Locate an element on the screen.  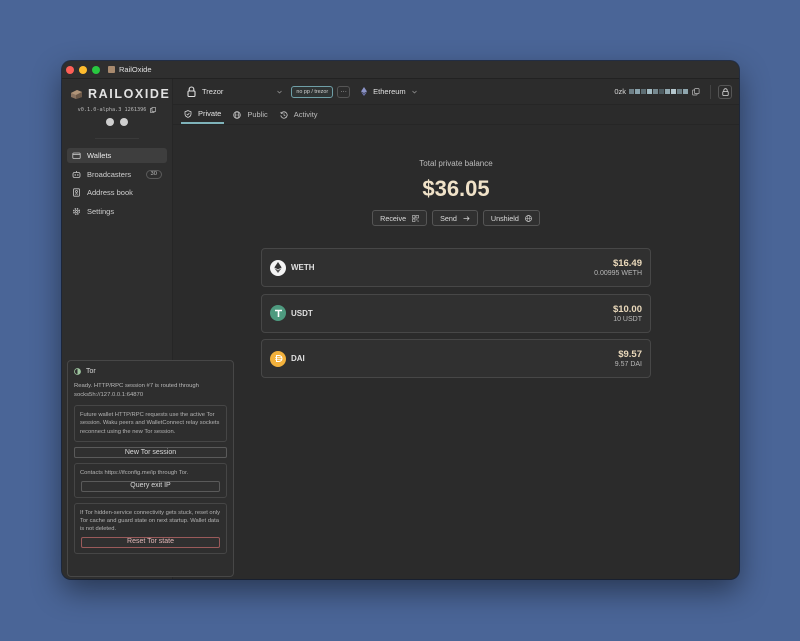
tab-private: Private is located at coordinates (203, 114).